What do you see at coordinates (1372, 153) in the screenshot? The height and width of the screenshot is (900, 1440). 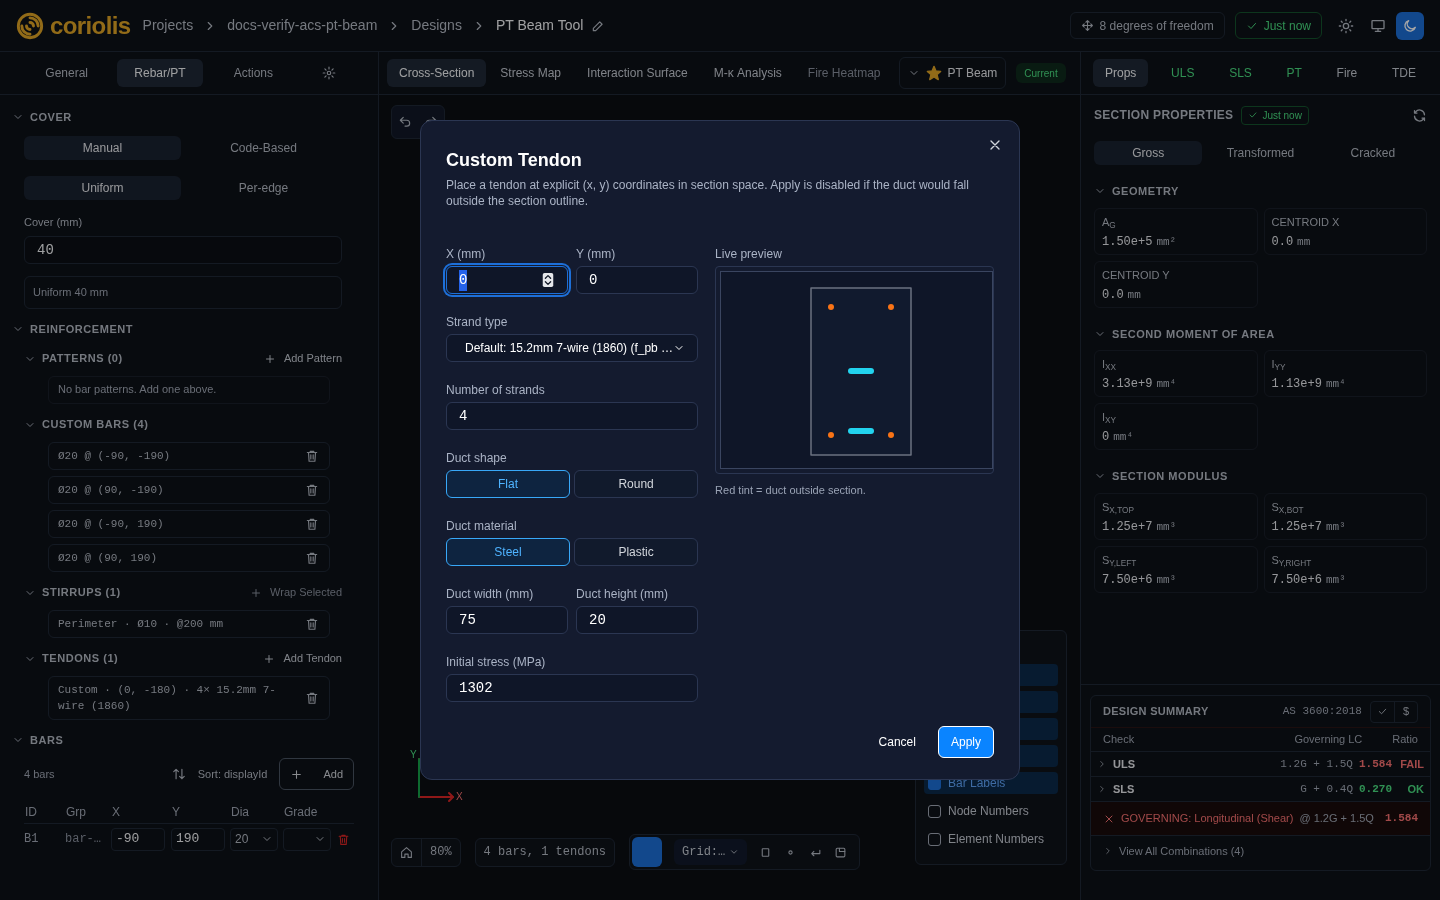 I see `segment-option: Cracked` at bounding box center [1372, 153].